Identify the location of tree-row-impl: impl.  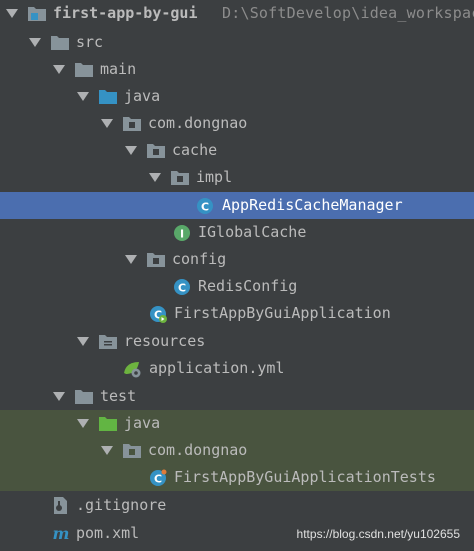
(237, 177).